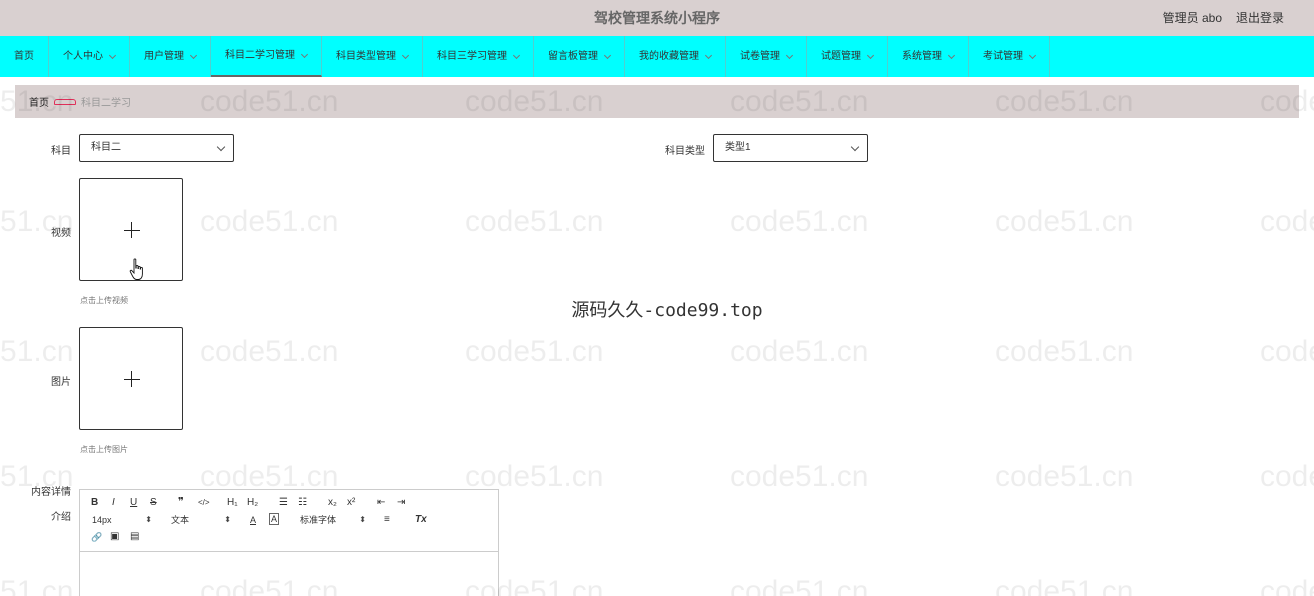 Image resolution: width=1314 pixels, height=596 pixels. I want to click on ordered-list-button: ☰, so click(283, 503).